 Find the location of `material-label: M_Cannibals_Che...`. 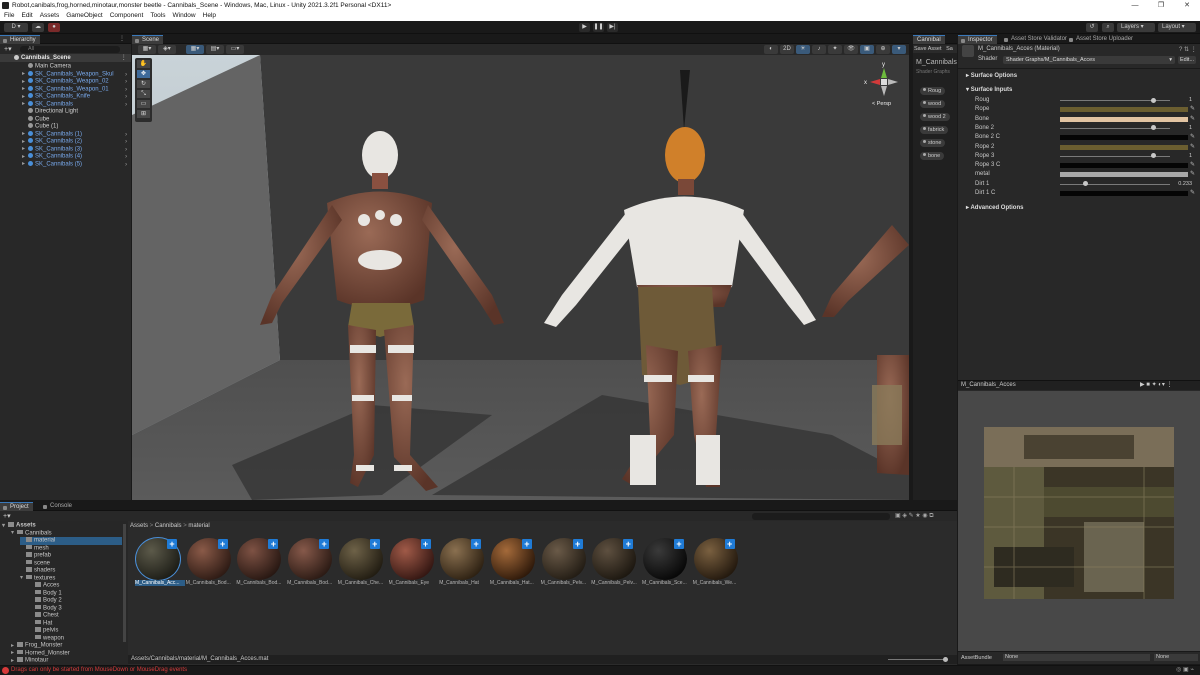

material-label: M_Cannibals_Che... is located at coordinates (363, 583).